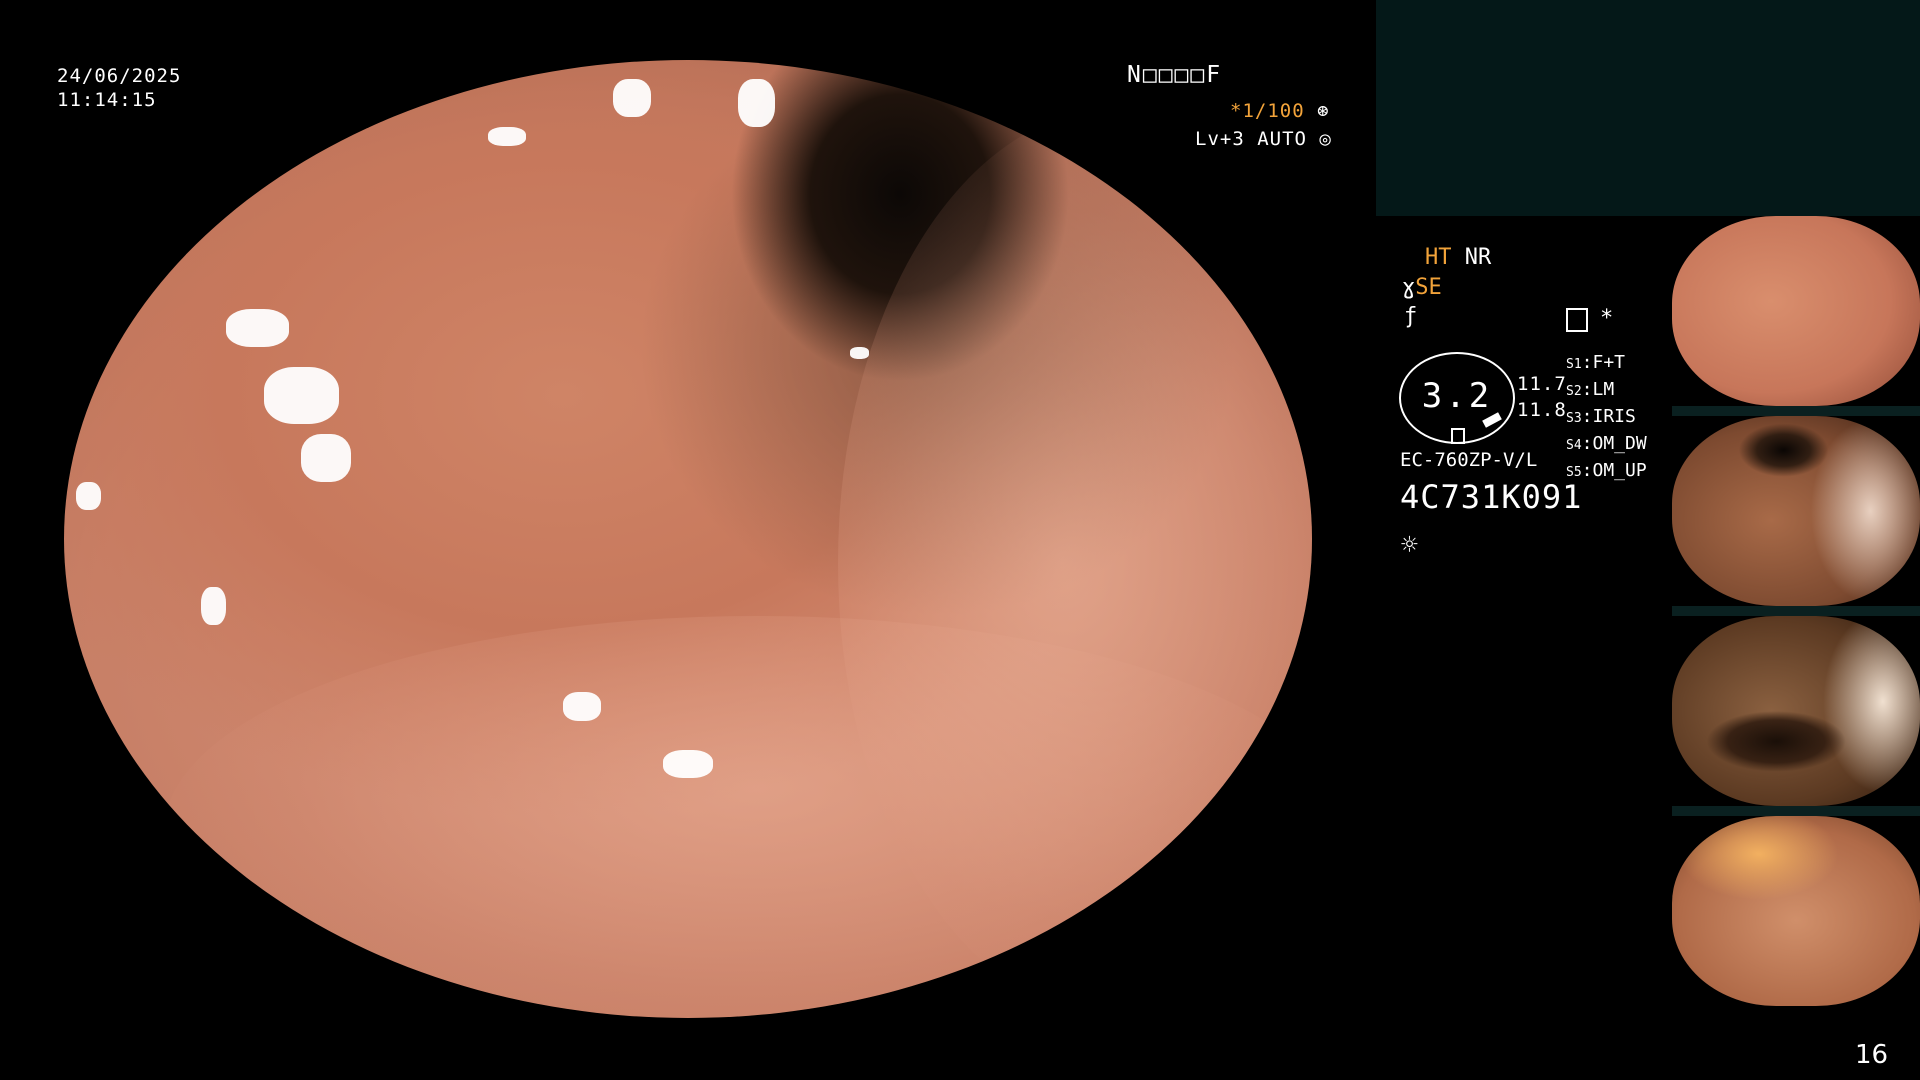  Describe the element at coordinates (1469, 460) in the screenshot. I see `scope-model: EC-760ZP-V/L` at that location.